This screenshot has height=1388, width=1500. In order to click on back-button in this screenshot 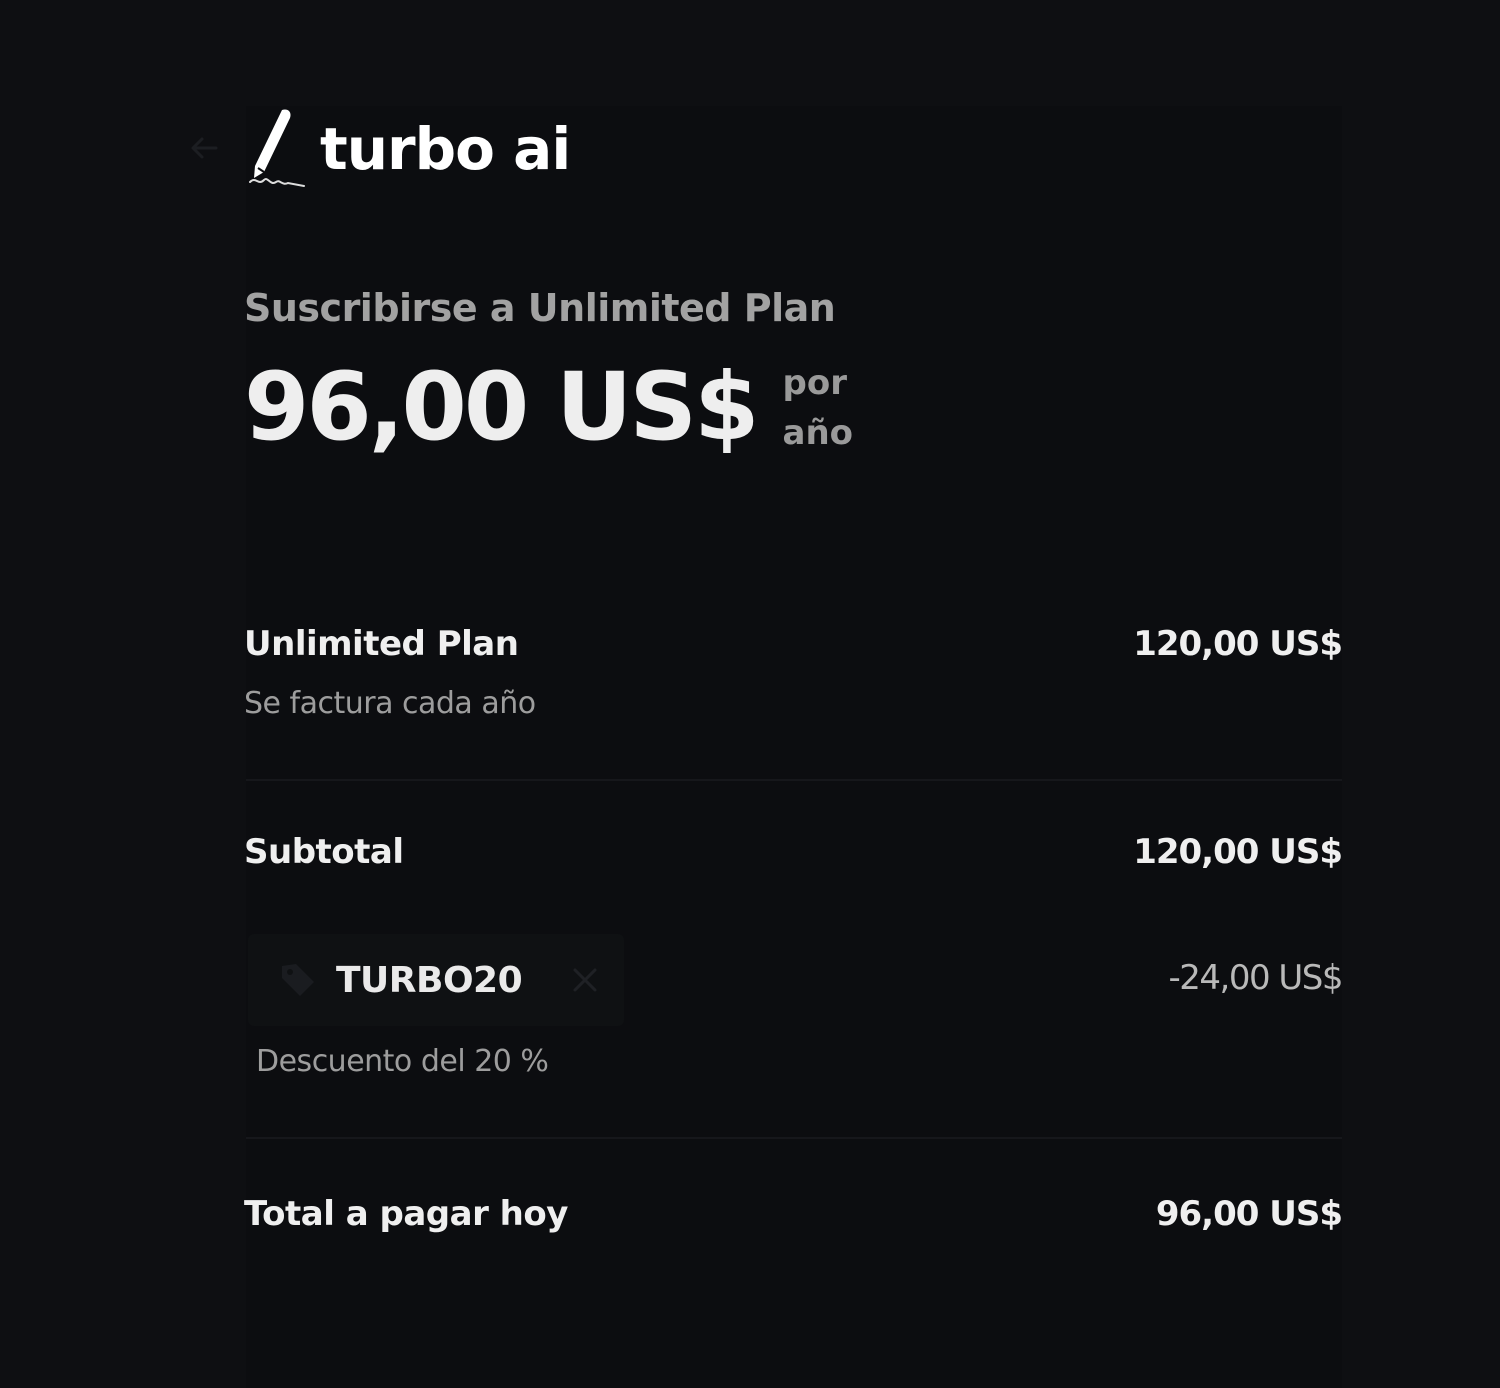, I will do `click(204, 148)`.